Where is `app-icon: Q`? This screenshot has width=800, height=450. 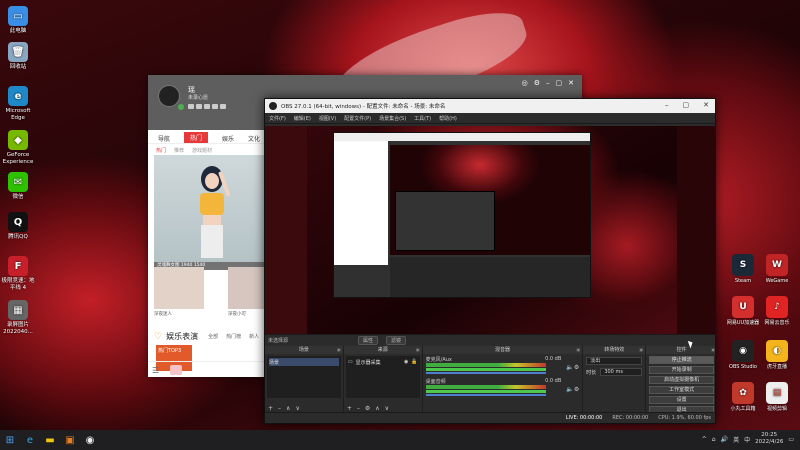 app-icon: Q is located at coordinates (18, 222).